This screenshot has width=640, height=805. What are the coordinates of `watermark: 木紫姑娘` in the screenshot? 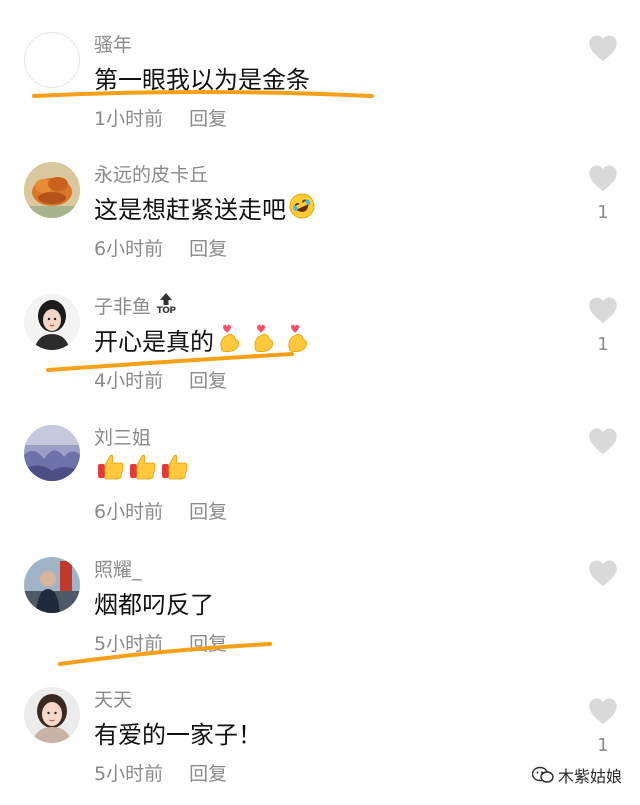 It's located at (576, 776).